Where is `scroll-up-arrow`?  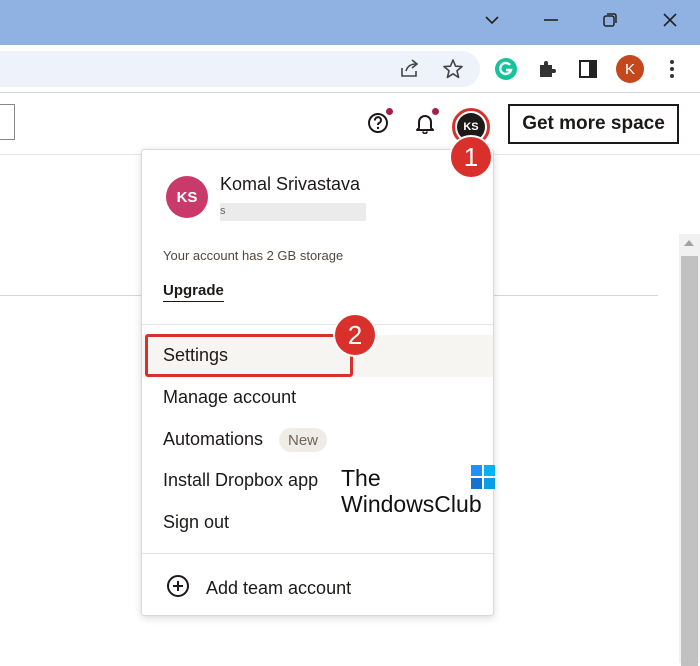
scroll-up-arrow is located at coordinates (689, 243).